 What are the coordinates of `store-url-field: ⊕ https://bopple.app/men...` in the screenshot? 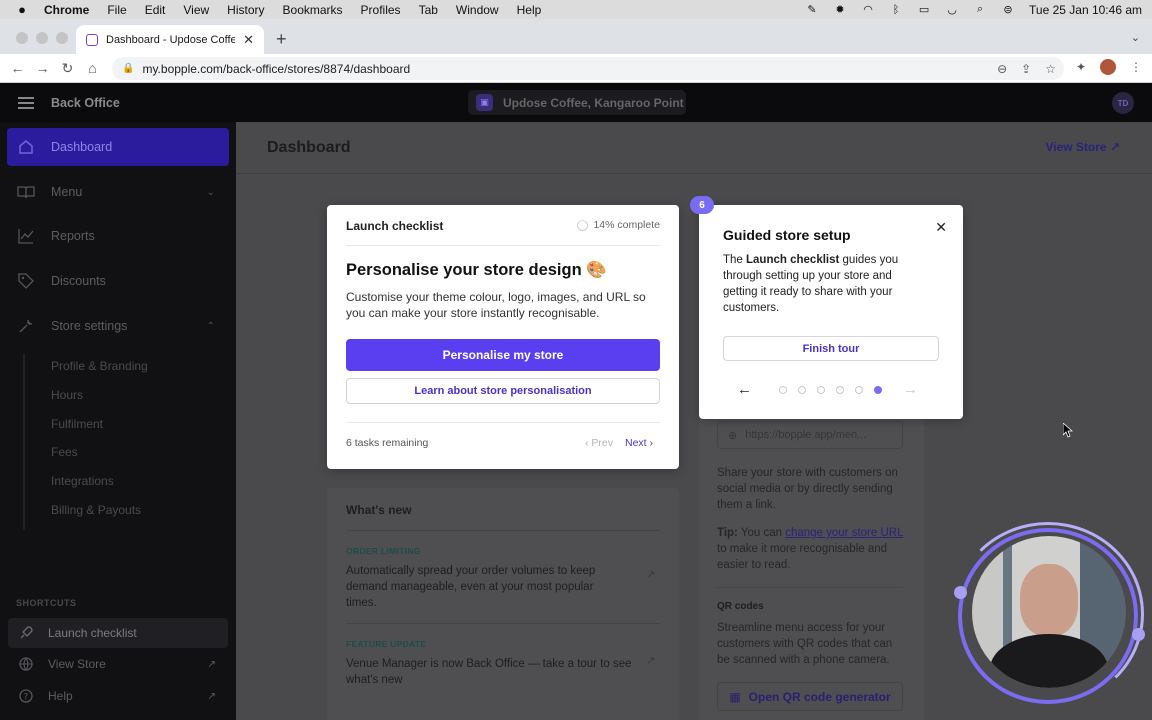 It's located at (810, 435).